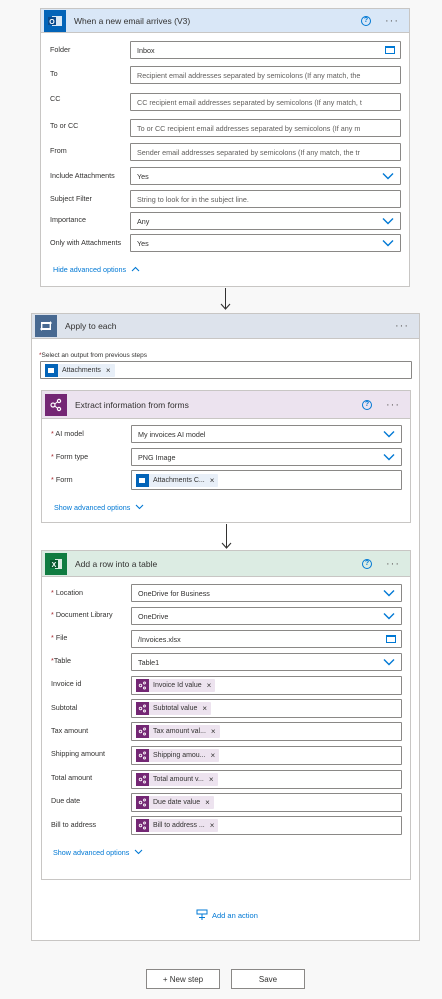 The height and width of the screenshot is (999, 442). What do you see at coordinates (265, 243) in the screenshot?
I see `only-with-attachments-dropdown: Yes` at bounding box center [265, 243].